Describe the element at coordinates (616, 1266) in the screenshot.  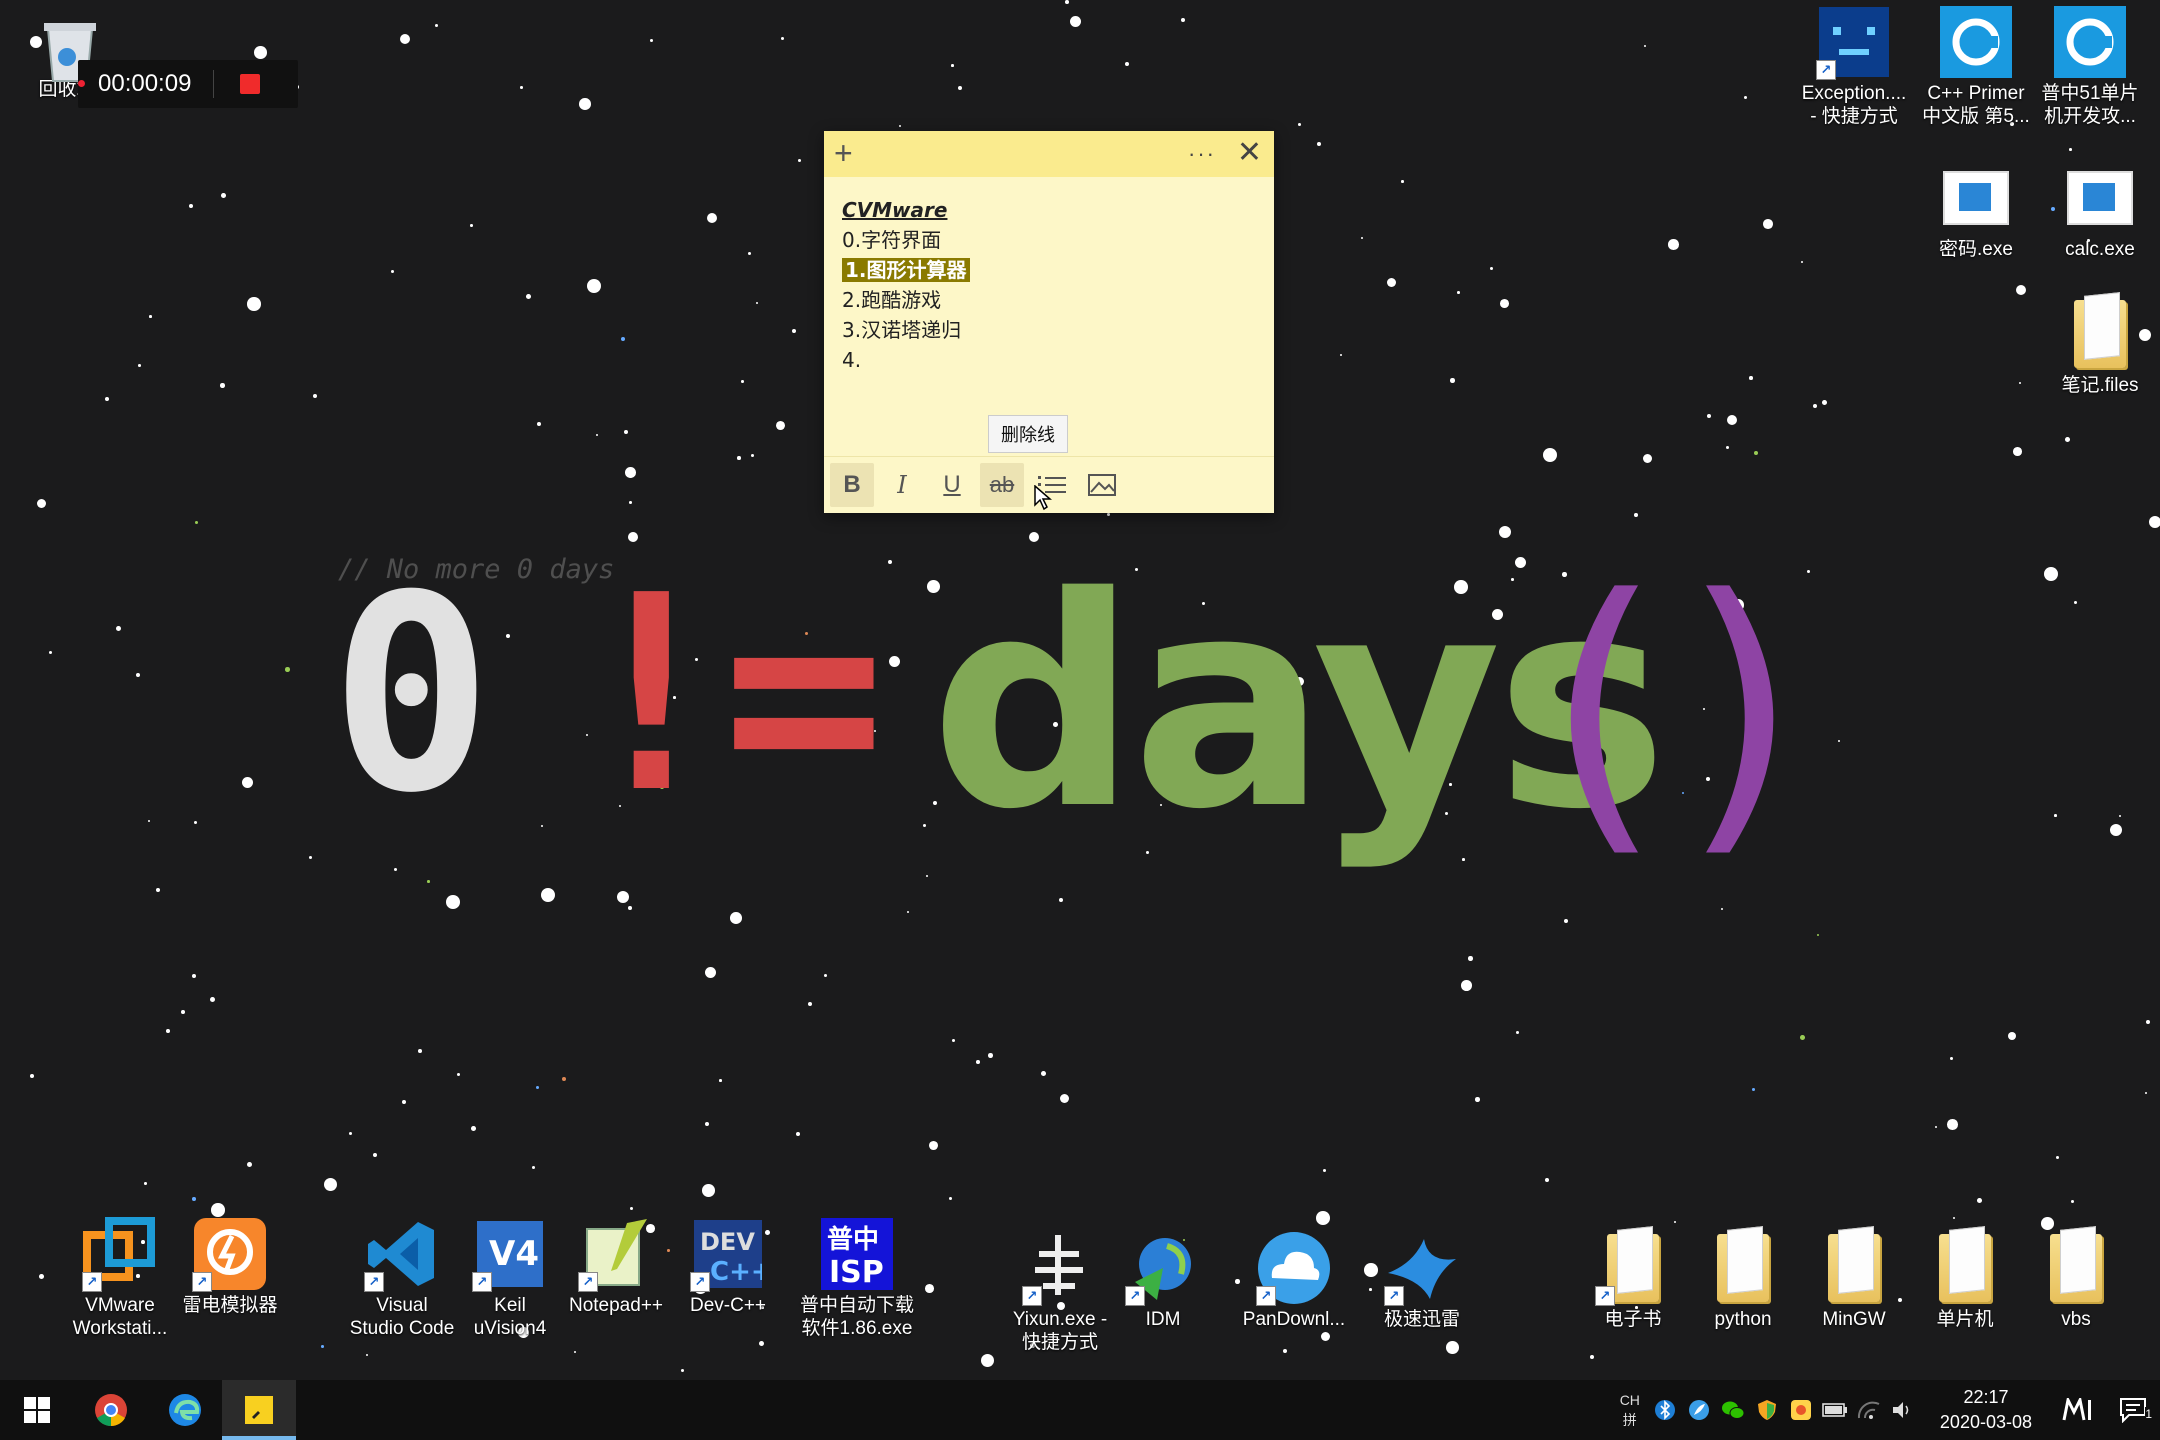
I see `desktop-icon-notepadpp: ↗ Notepad++` at that location.